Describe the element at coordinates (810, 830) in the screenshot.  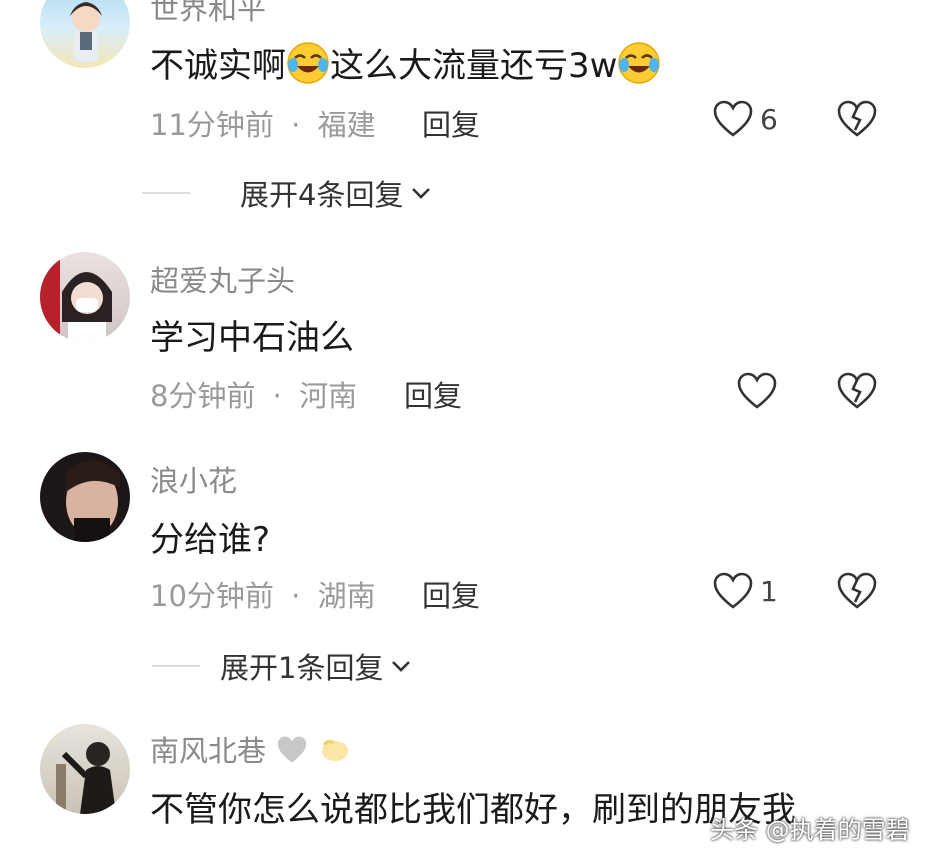
I see `watermark: 头条 @执着的雪碧` at that location.